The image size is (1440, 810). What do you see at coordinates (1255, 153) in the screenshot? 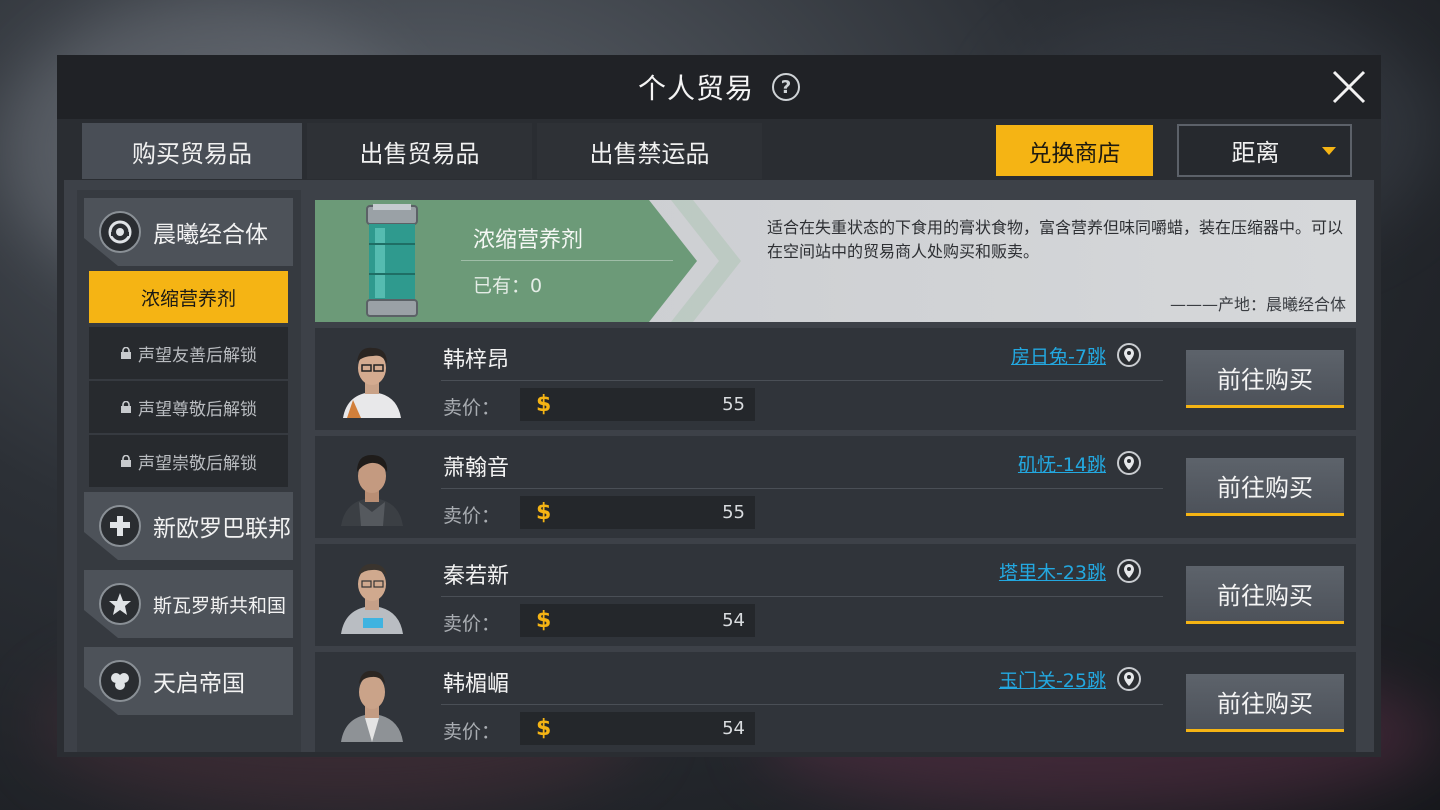
I see `sort-selected-value: 距离` at bounding box center [1255, 153].